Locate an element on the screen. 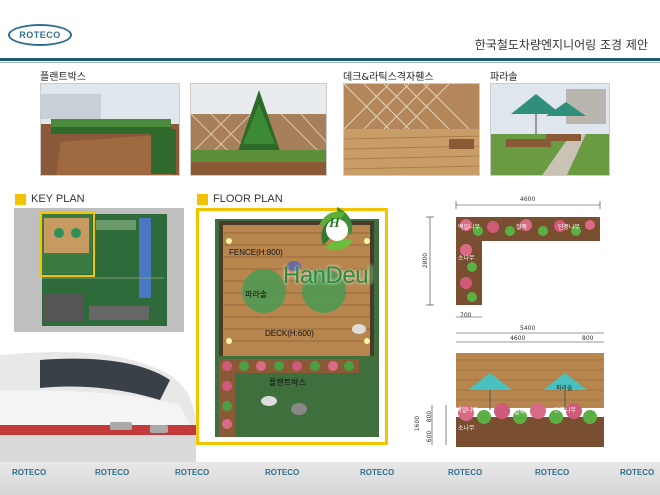 The width and height of the screenshot is (660, 495). footer-logo-1: ROTECO is located at coordinates (29, 472).